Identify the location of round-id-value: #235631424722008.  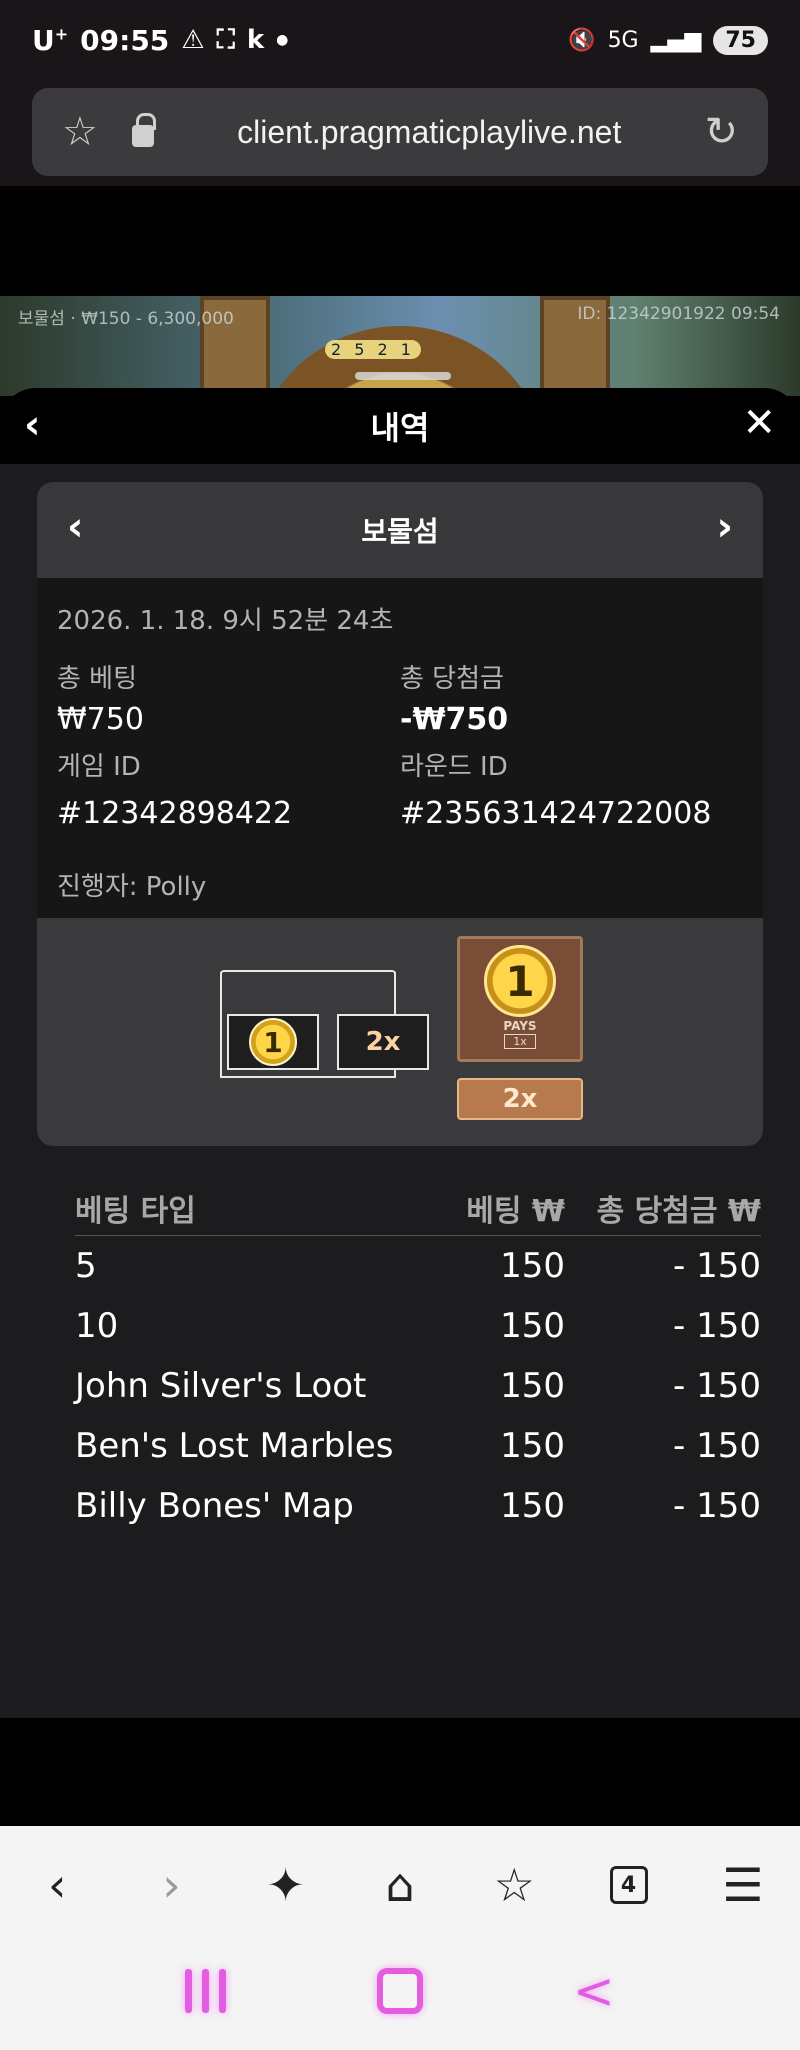
(556, 813).